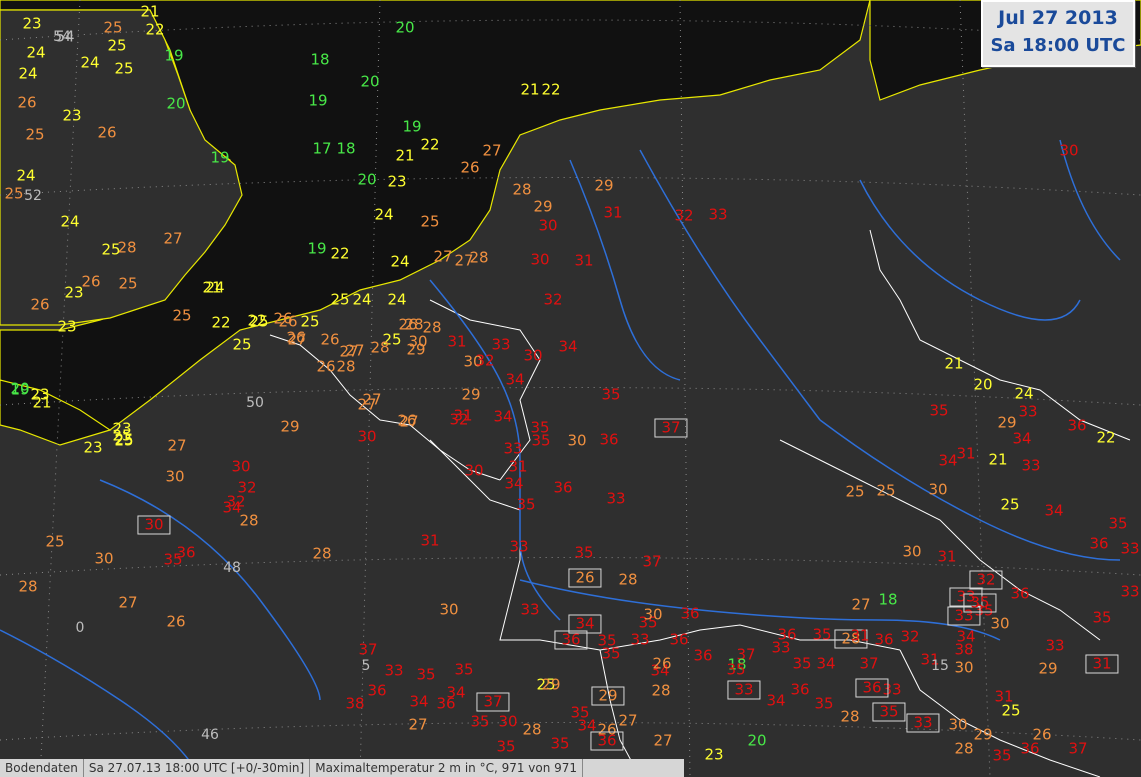  Describe the element at coordinates (62, 37) in the screenshot. I see `graticule-label: 54` at that location.